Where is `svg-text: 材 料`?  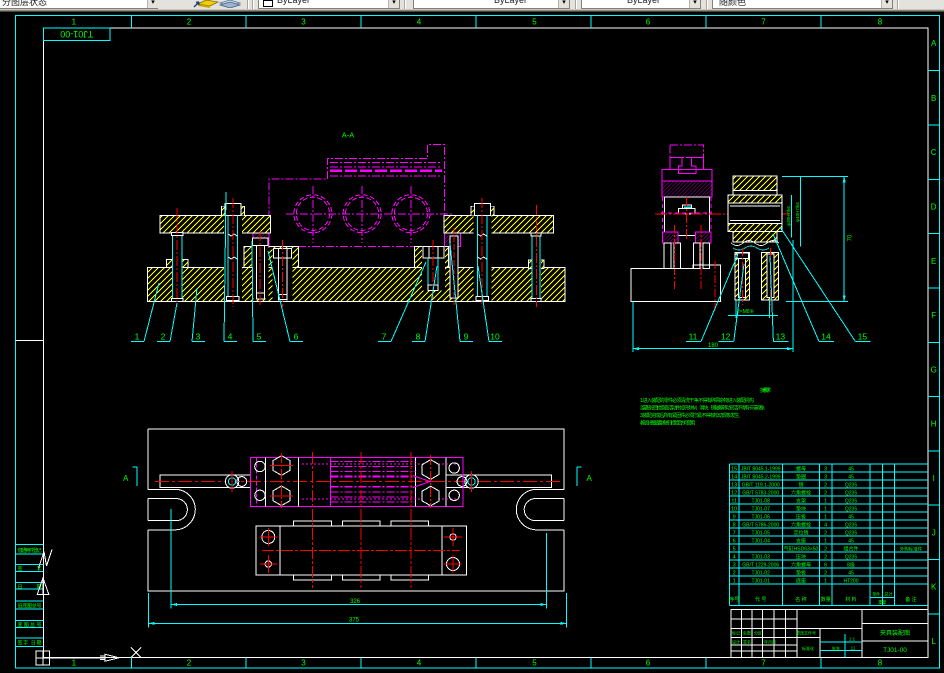
svg-text: 材 料 is located at coordinates (850, 599).